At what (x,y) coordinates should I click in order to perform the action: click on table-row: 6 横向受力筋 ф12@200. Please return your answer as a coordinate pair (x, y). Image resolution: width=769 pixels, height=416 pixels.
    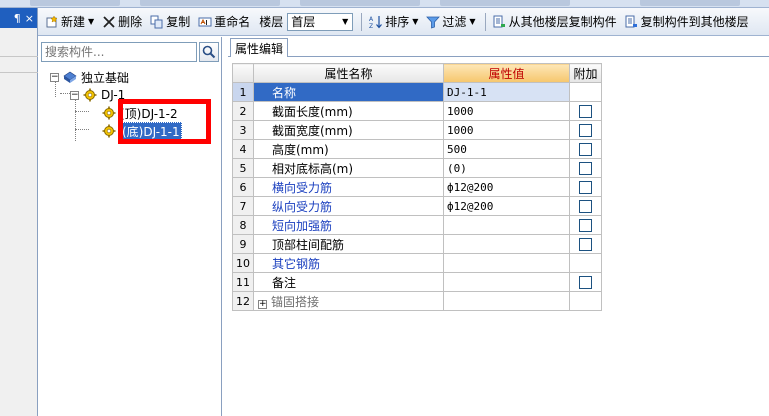
    Looking at the image, I should click on (417, 187).